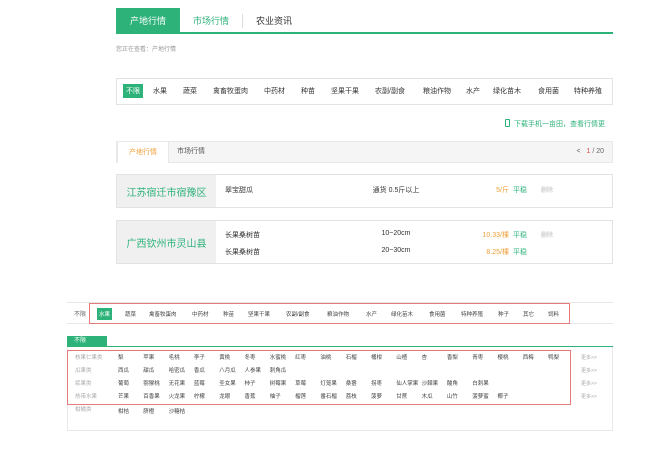  What do you see at coordinates (230, 91) in the screenshot?
I see `category-livestock: 禽畜牧蛋肉` at bounding box center [230, 91].